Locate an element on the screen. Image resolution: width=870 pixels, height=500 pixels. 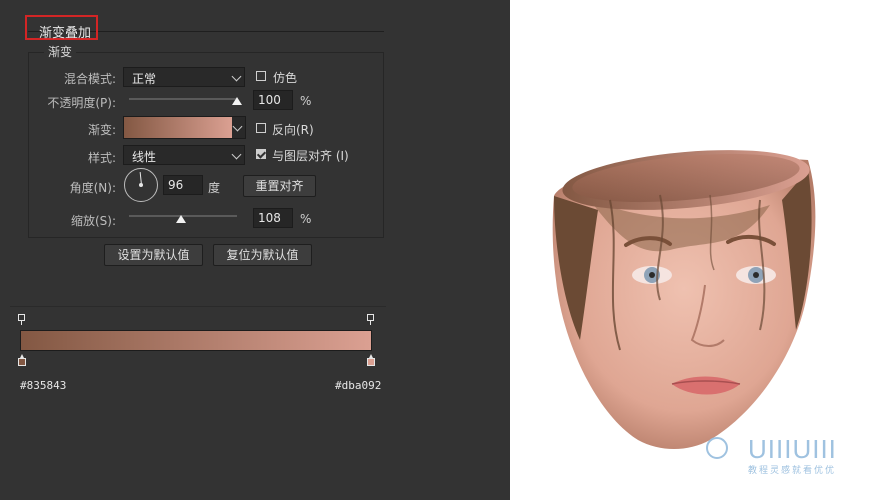
angle-dial is located at coordinates (141, 185).